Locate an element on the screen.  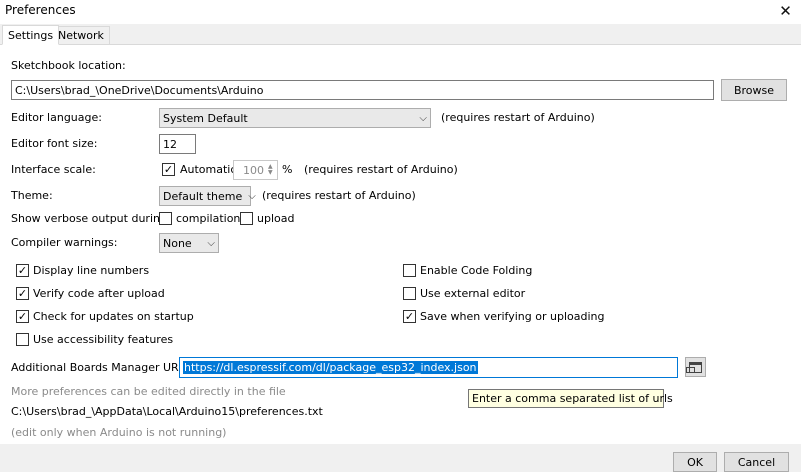
display-line-numbers-checkbox: ✓ is located at coordinates (22, 270).